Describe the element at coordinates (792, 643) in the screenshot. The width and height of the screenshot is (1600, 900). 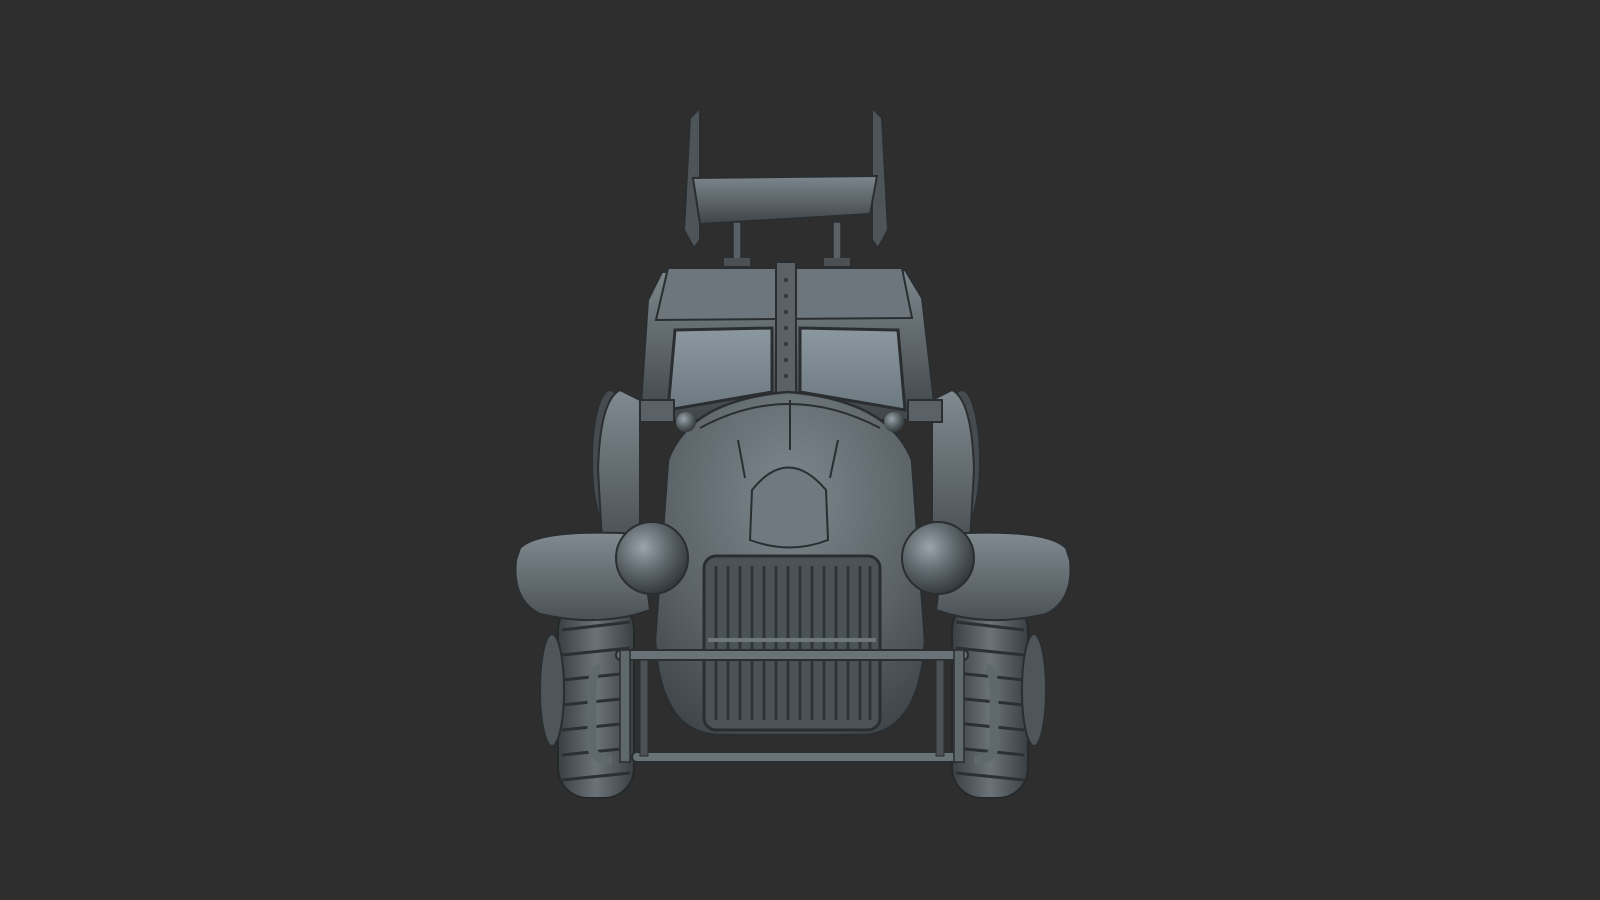
I see `grille` at that location.